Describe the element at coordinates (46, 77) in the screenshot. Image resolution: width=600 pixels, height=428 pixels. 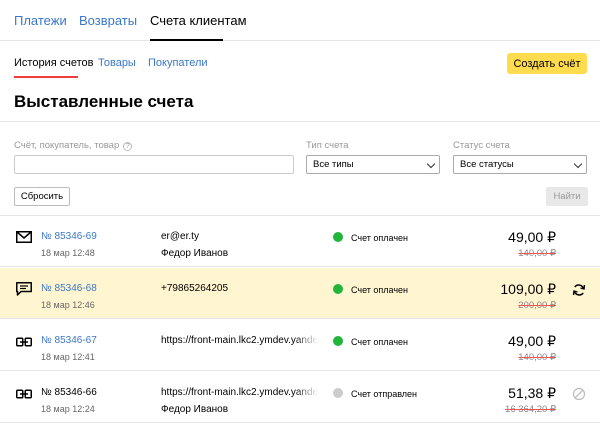
I see `active-subtab-underline` at that location.